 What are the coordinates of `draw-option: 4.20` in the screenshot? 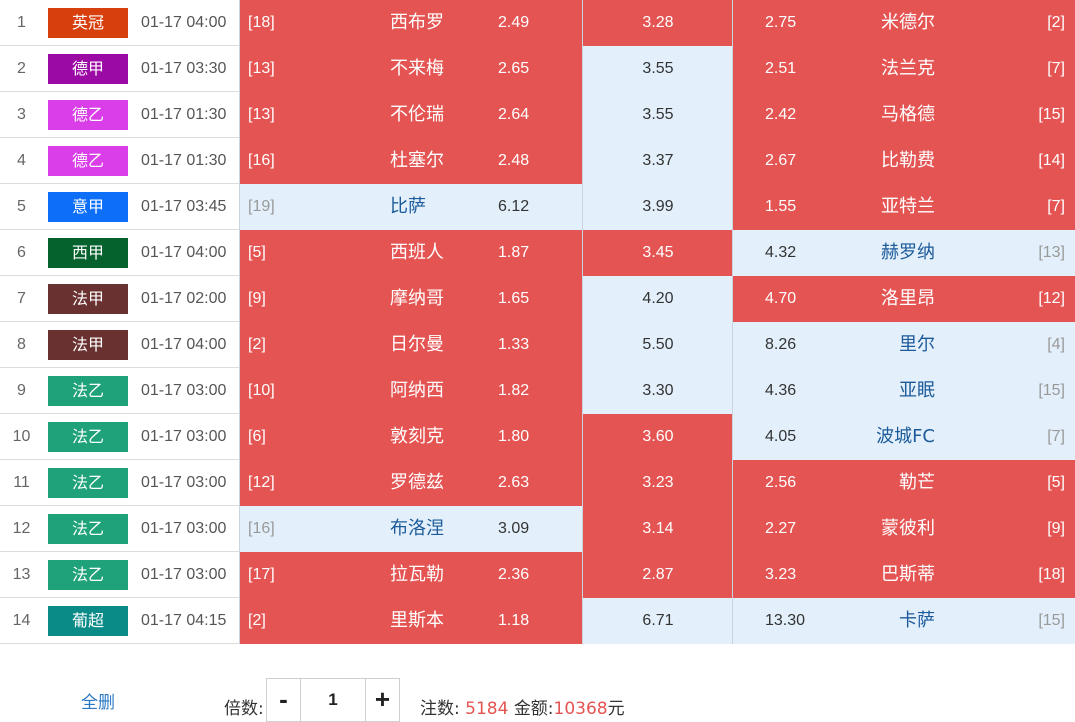 It's located at (657, 299).